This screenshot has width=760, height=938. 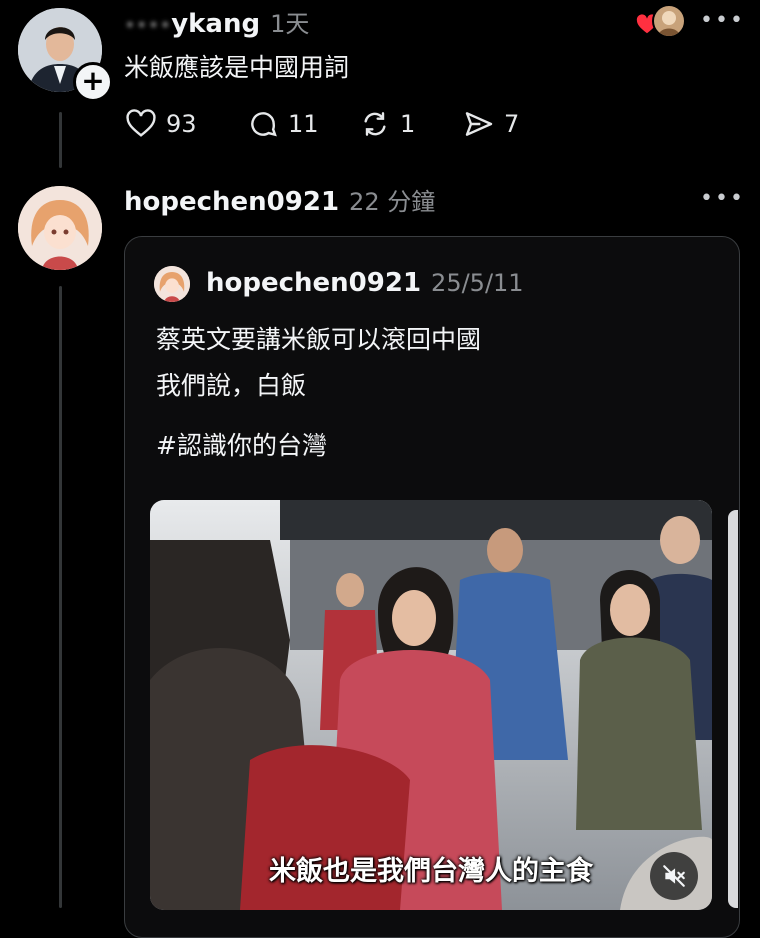 What do you see at coordinates (477, 283) in the screenshot?
I see `quote-date: 25/5/11` at bounding box center [477, 283].